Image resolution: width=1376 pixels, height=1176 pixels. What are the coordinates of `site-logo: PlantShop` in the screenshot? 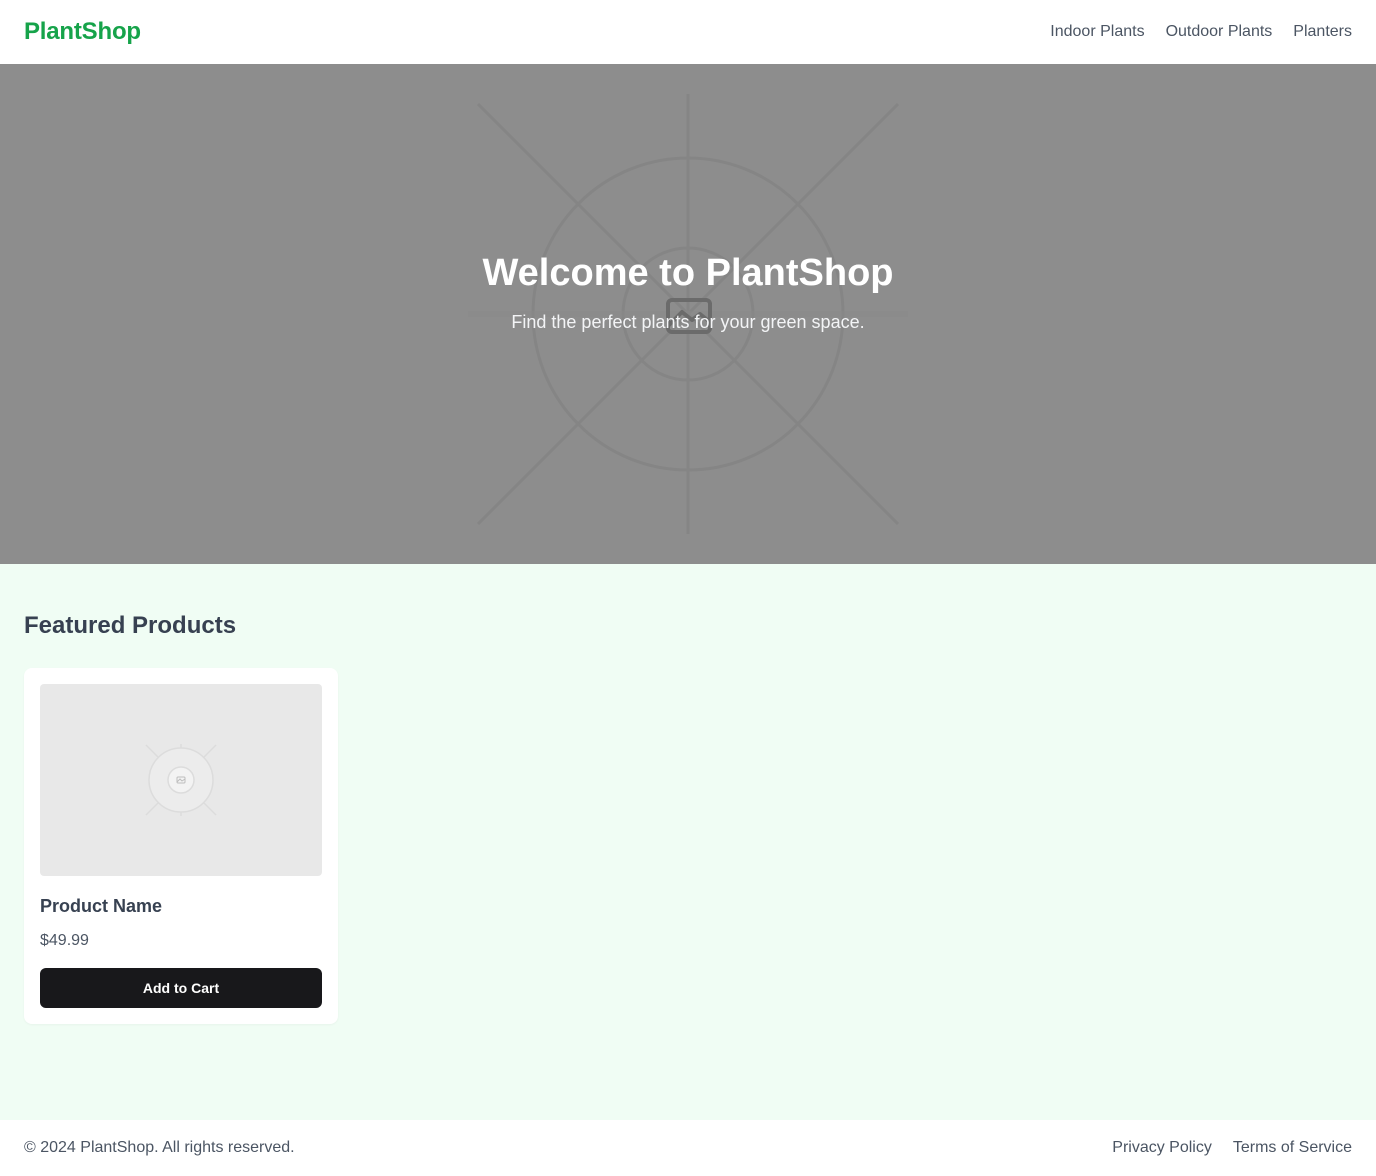 It's located at (82, 32).